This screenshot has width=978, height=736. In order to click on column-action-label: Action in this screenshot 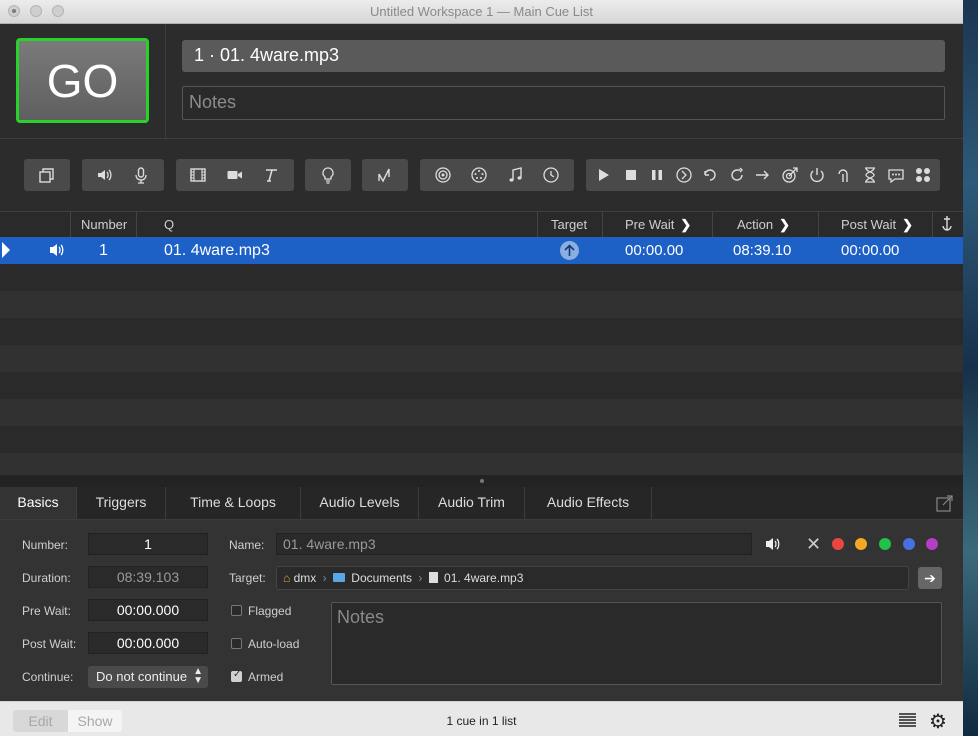, I will do `click(755, 224)`.